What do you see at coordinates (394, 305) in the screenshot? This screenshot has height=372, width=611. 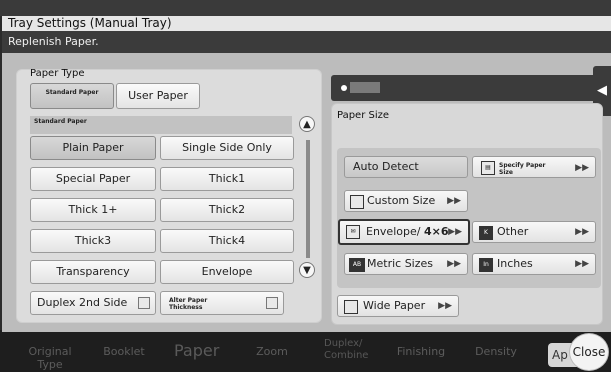 I see `wide-paper-label: Wide Paper` at bounding box center [394, 305].